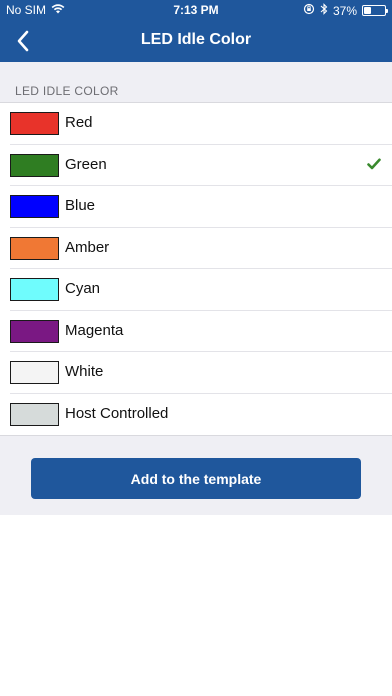  What do you see at coordinates (196, 373) in the screenshot?
I see `color-option-white: White` at bounding box center [196, 373].